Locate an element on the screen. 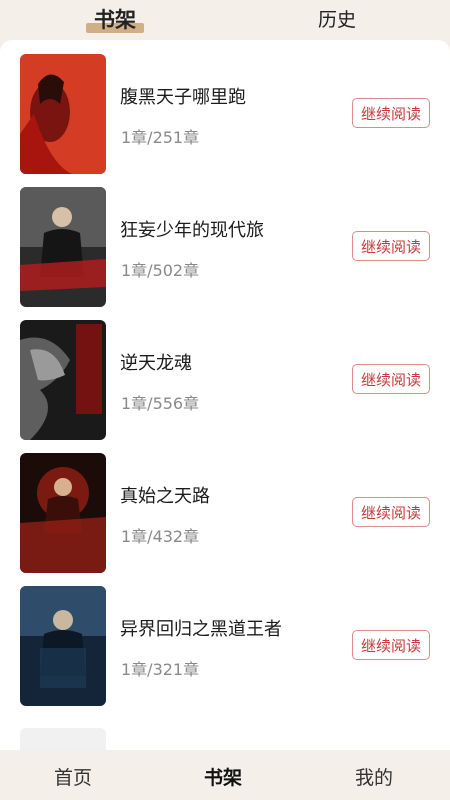 The width and height of the screenshot is (450, 800). reading-progress: 1章/251章 is located at coordinates (160, 137).